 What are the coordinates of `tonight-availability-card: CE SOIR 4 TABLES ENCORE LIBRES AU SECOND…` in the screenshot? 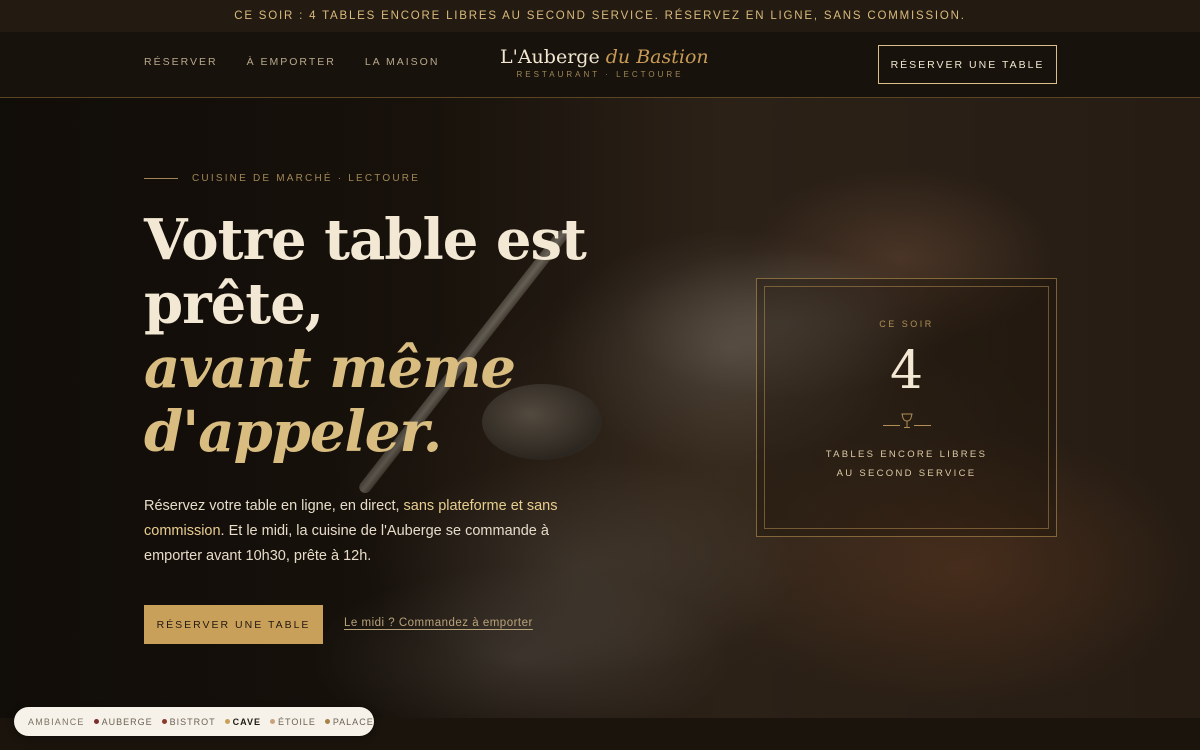 It's located at (906, 407).